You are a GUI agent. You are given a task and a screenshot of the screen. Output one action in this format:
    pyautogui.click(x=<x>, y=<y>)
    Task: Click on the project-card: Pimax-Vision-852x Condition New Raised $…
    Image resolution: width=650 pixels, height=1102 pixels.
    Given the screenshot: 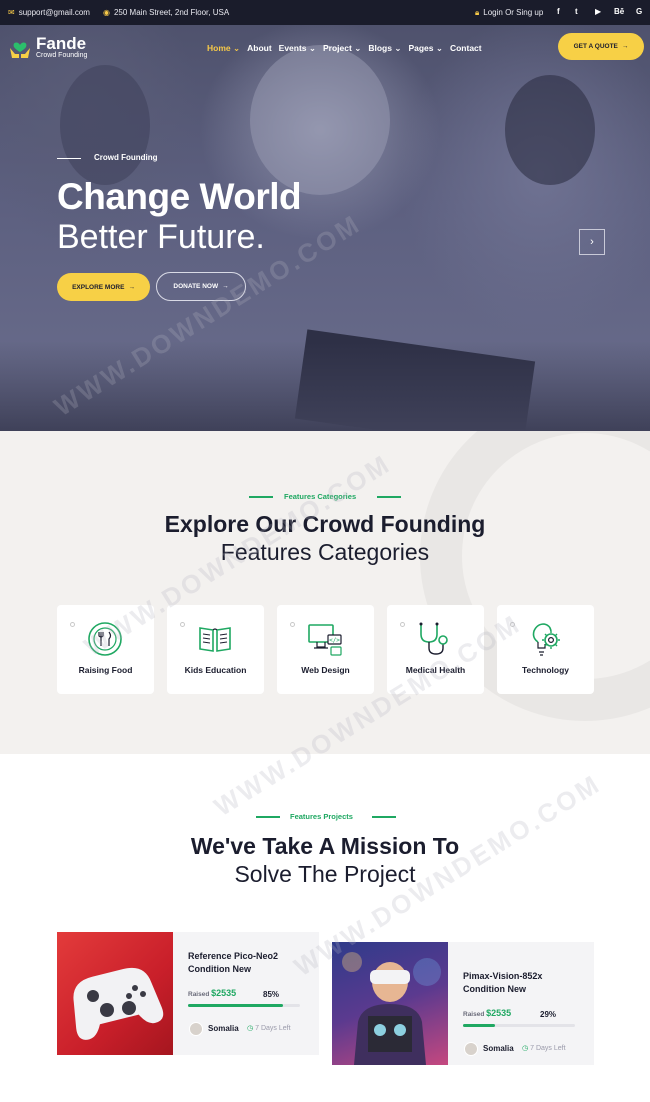 What is the action you would take?
    pyautogui.click(x=463, y=1003)
    